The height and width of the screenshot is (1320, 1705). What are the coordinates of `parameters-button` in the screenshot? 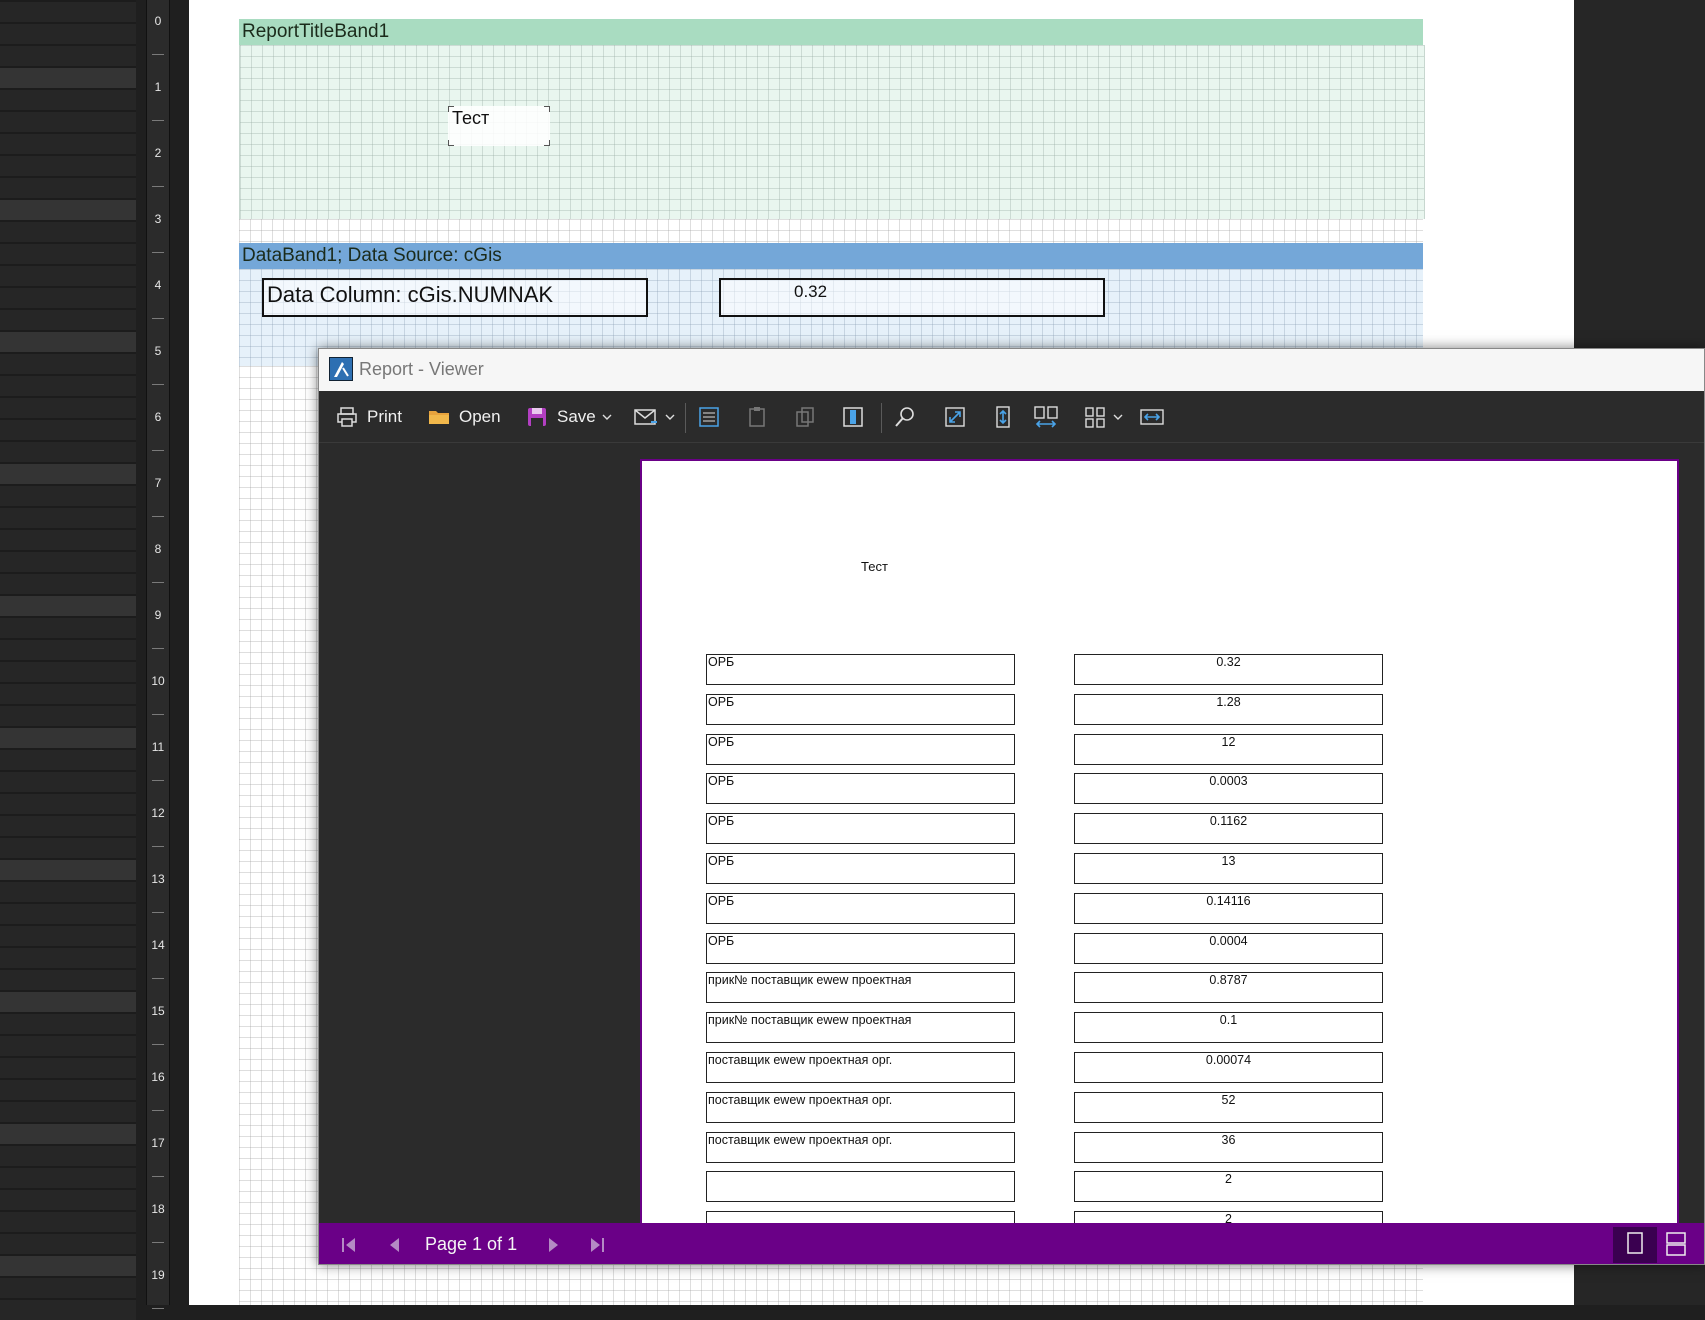 It's located at (757, 417).